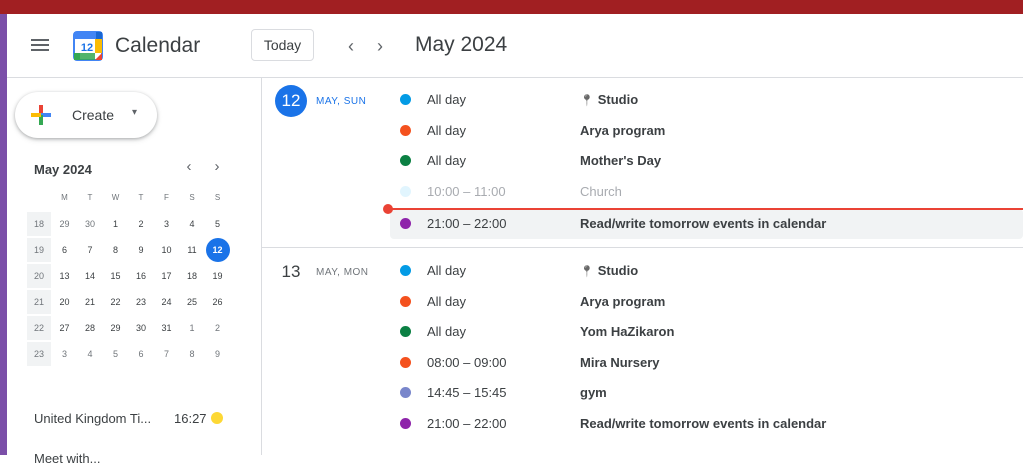  Describe the element at coordinates (351, 46) in the screenshot. I see `previous-period-button: ‹` at that location.